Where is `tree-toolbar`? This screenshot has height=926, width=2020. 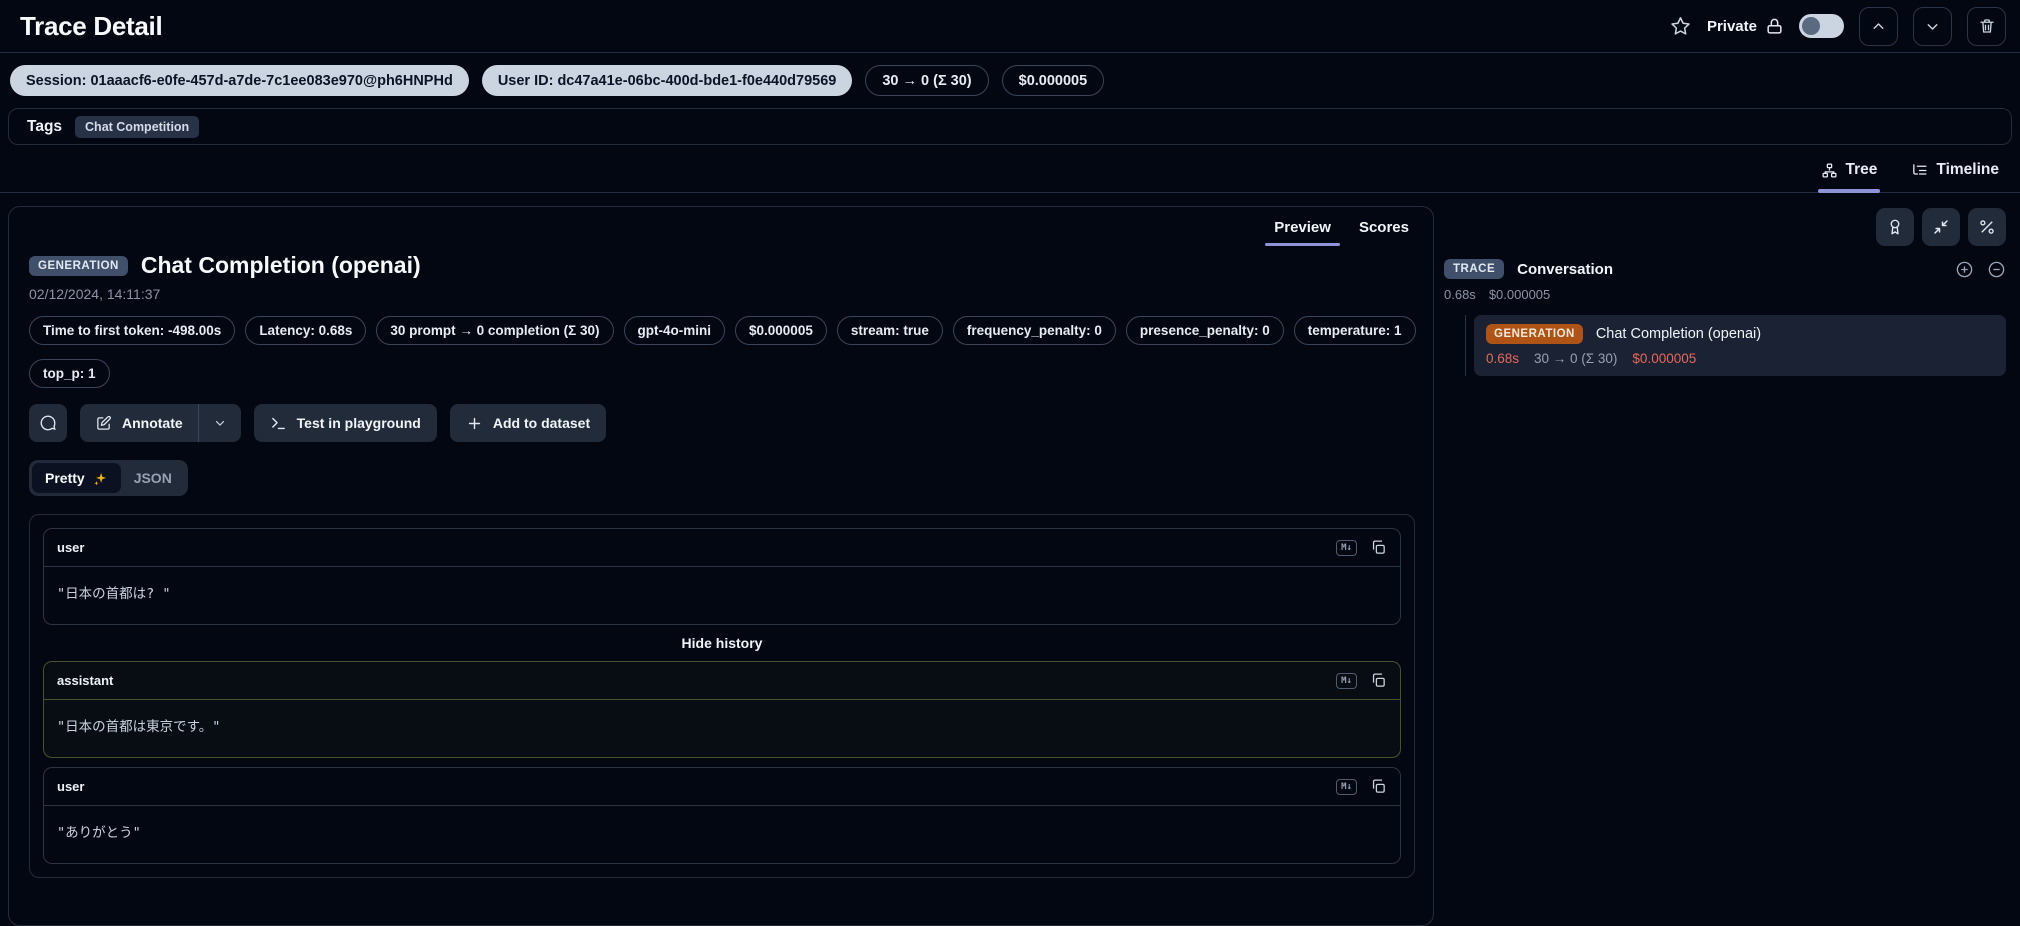 tree-toolbar is located at coordinates (1725, 227).